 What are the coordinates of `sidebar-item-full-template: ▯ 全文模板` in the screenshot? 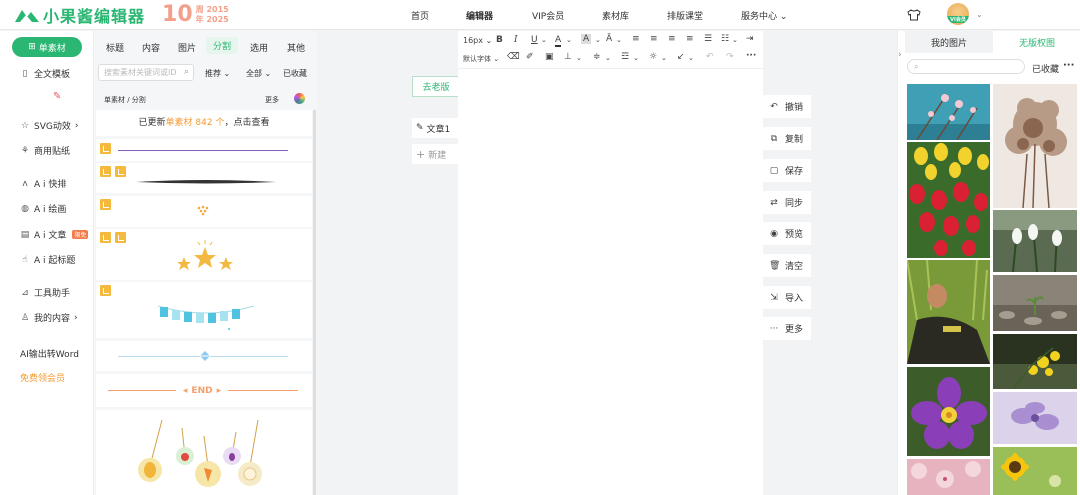 It's located at (45, 74).